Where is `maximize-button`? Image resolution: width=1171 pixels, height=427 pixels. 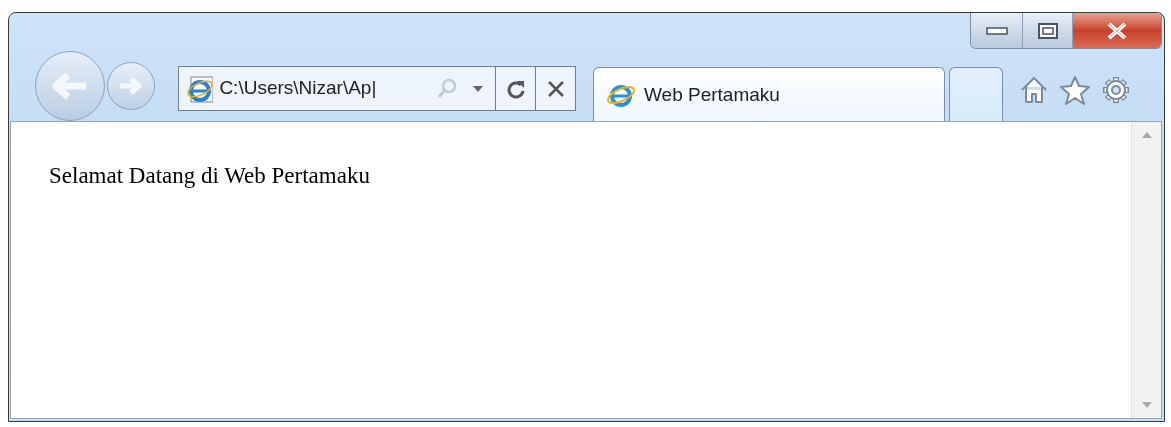 maximize-button is located at coordinates (1048, 30).